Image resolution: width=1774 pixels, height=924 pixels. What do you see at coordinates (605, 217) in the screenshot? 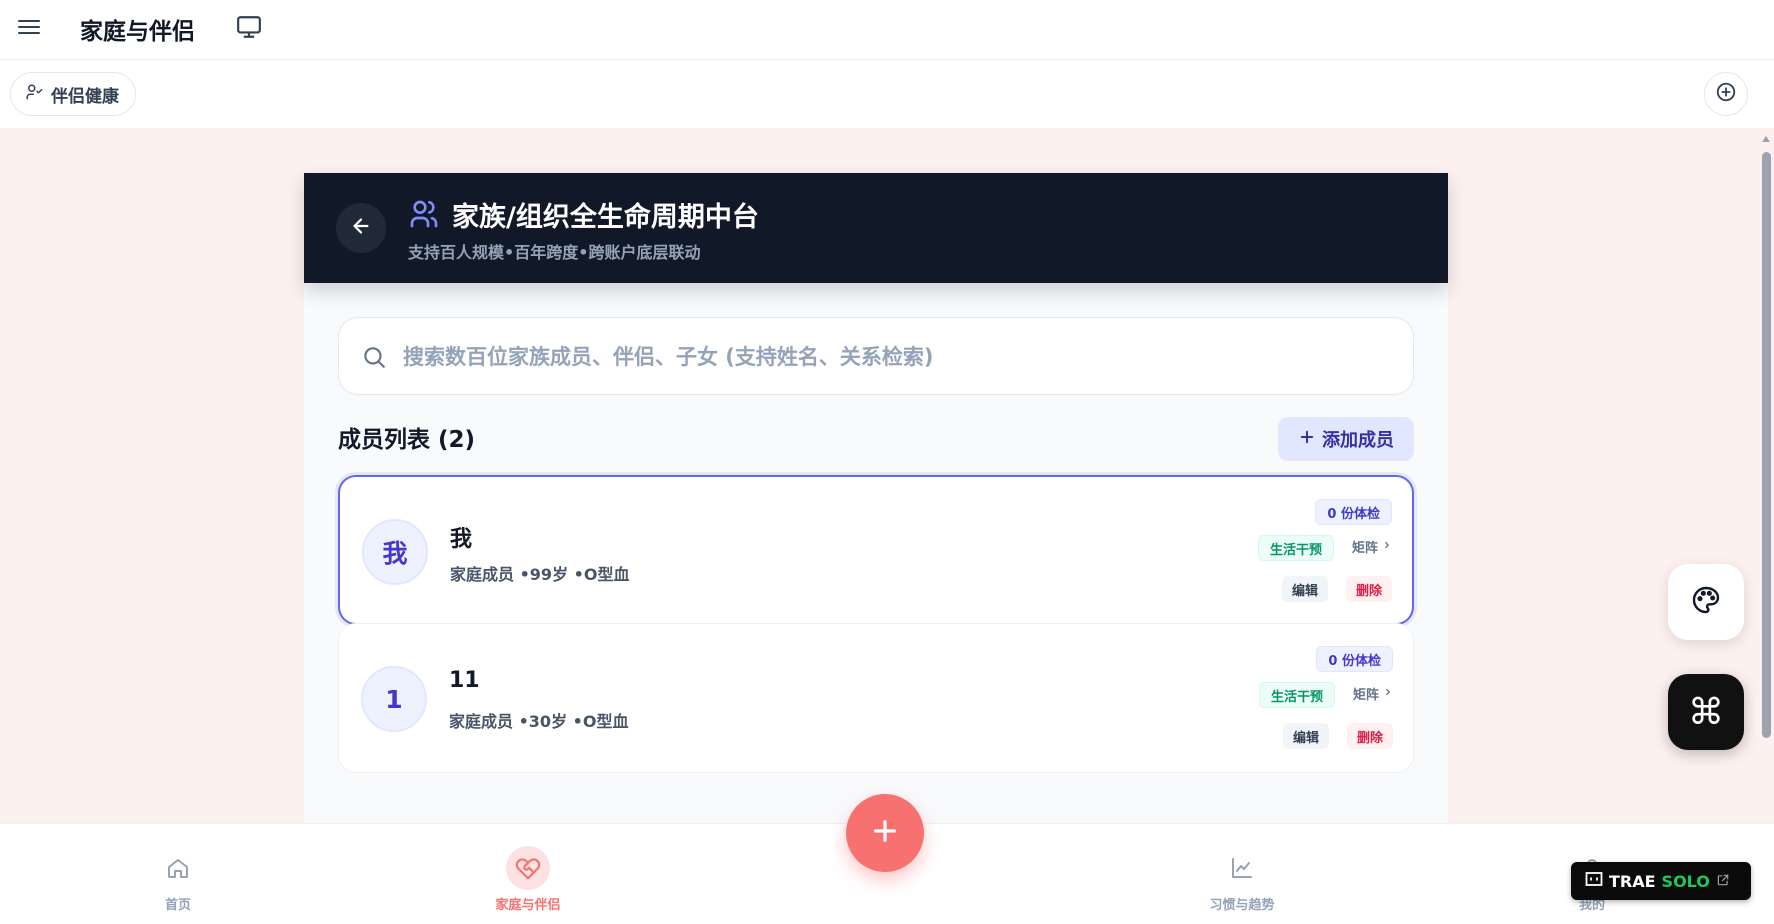
I see `hero-title: 家族/组织全生命周期中台` at bounding box center [605, 217].